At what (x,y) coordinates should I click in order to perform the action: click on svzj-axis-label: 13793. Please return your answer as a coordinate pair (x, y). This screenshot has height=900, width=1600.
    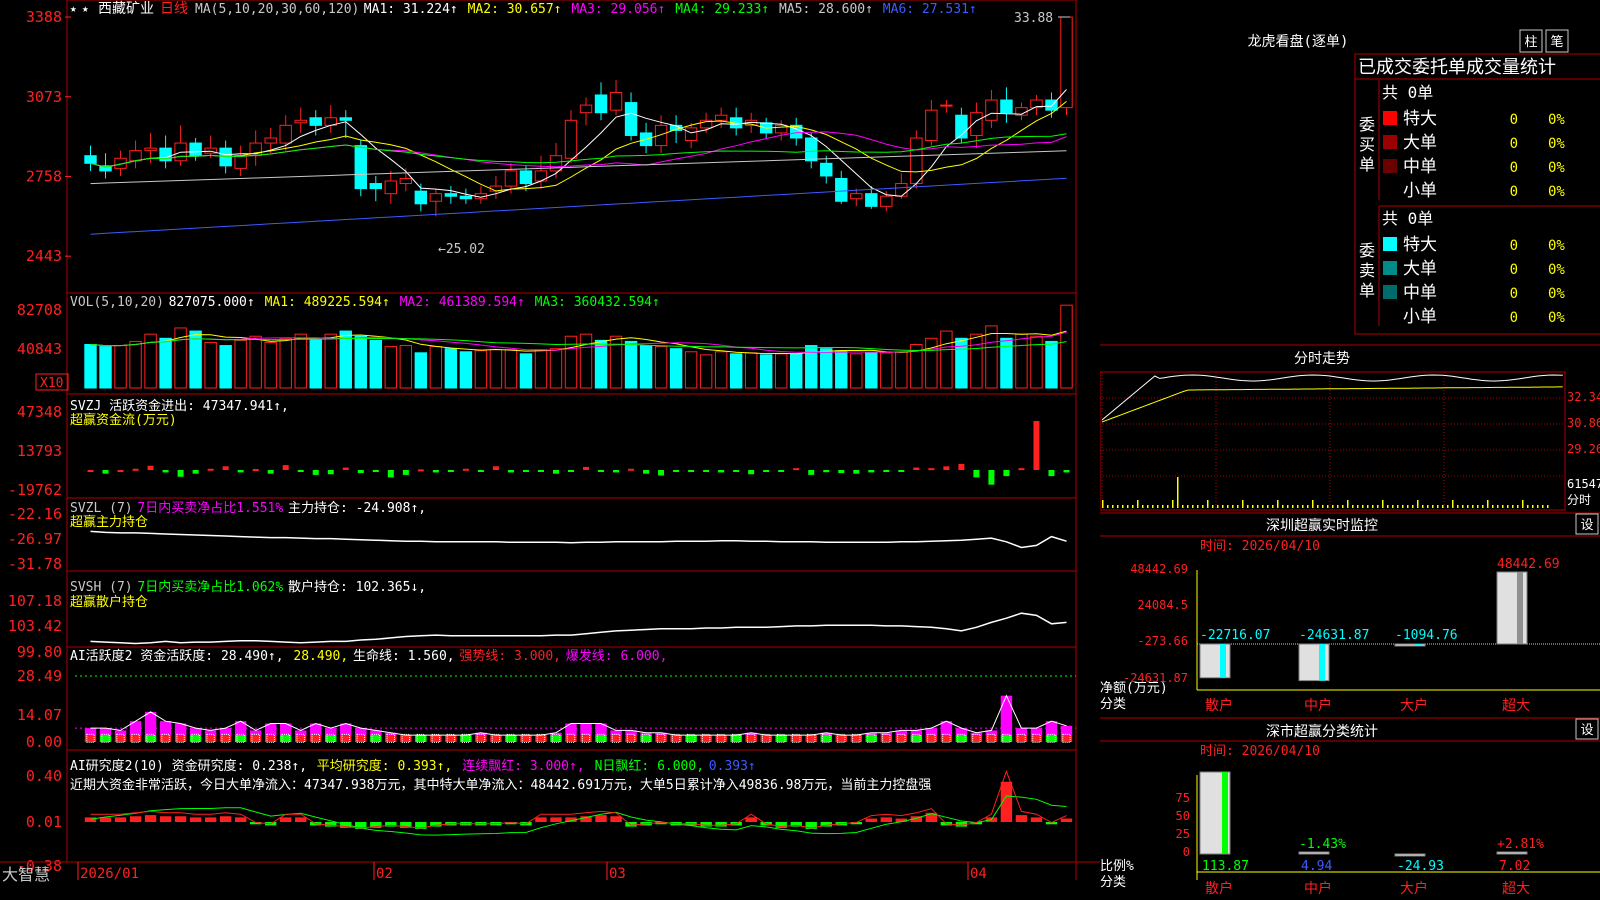
    Looking at the image, I should click on (39, 451).